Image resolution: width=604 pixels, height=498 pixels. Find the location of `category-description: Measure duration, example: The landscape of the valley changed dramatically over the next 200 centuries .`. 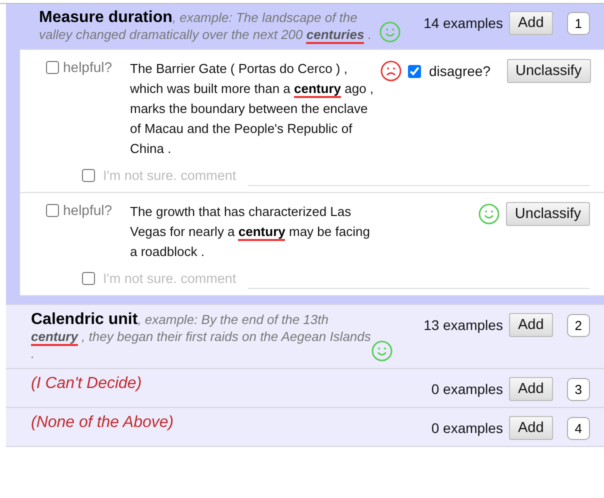

category-description: Measure duration, example: The landscape of the valley changed dramatically over the next 200 centuries . is located at coordinates (205, 26).